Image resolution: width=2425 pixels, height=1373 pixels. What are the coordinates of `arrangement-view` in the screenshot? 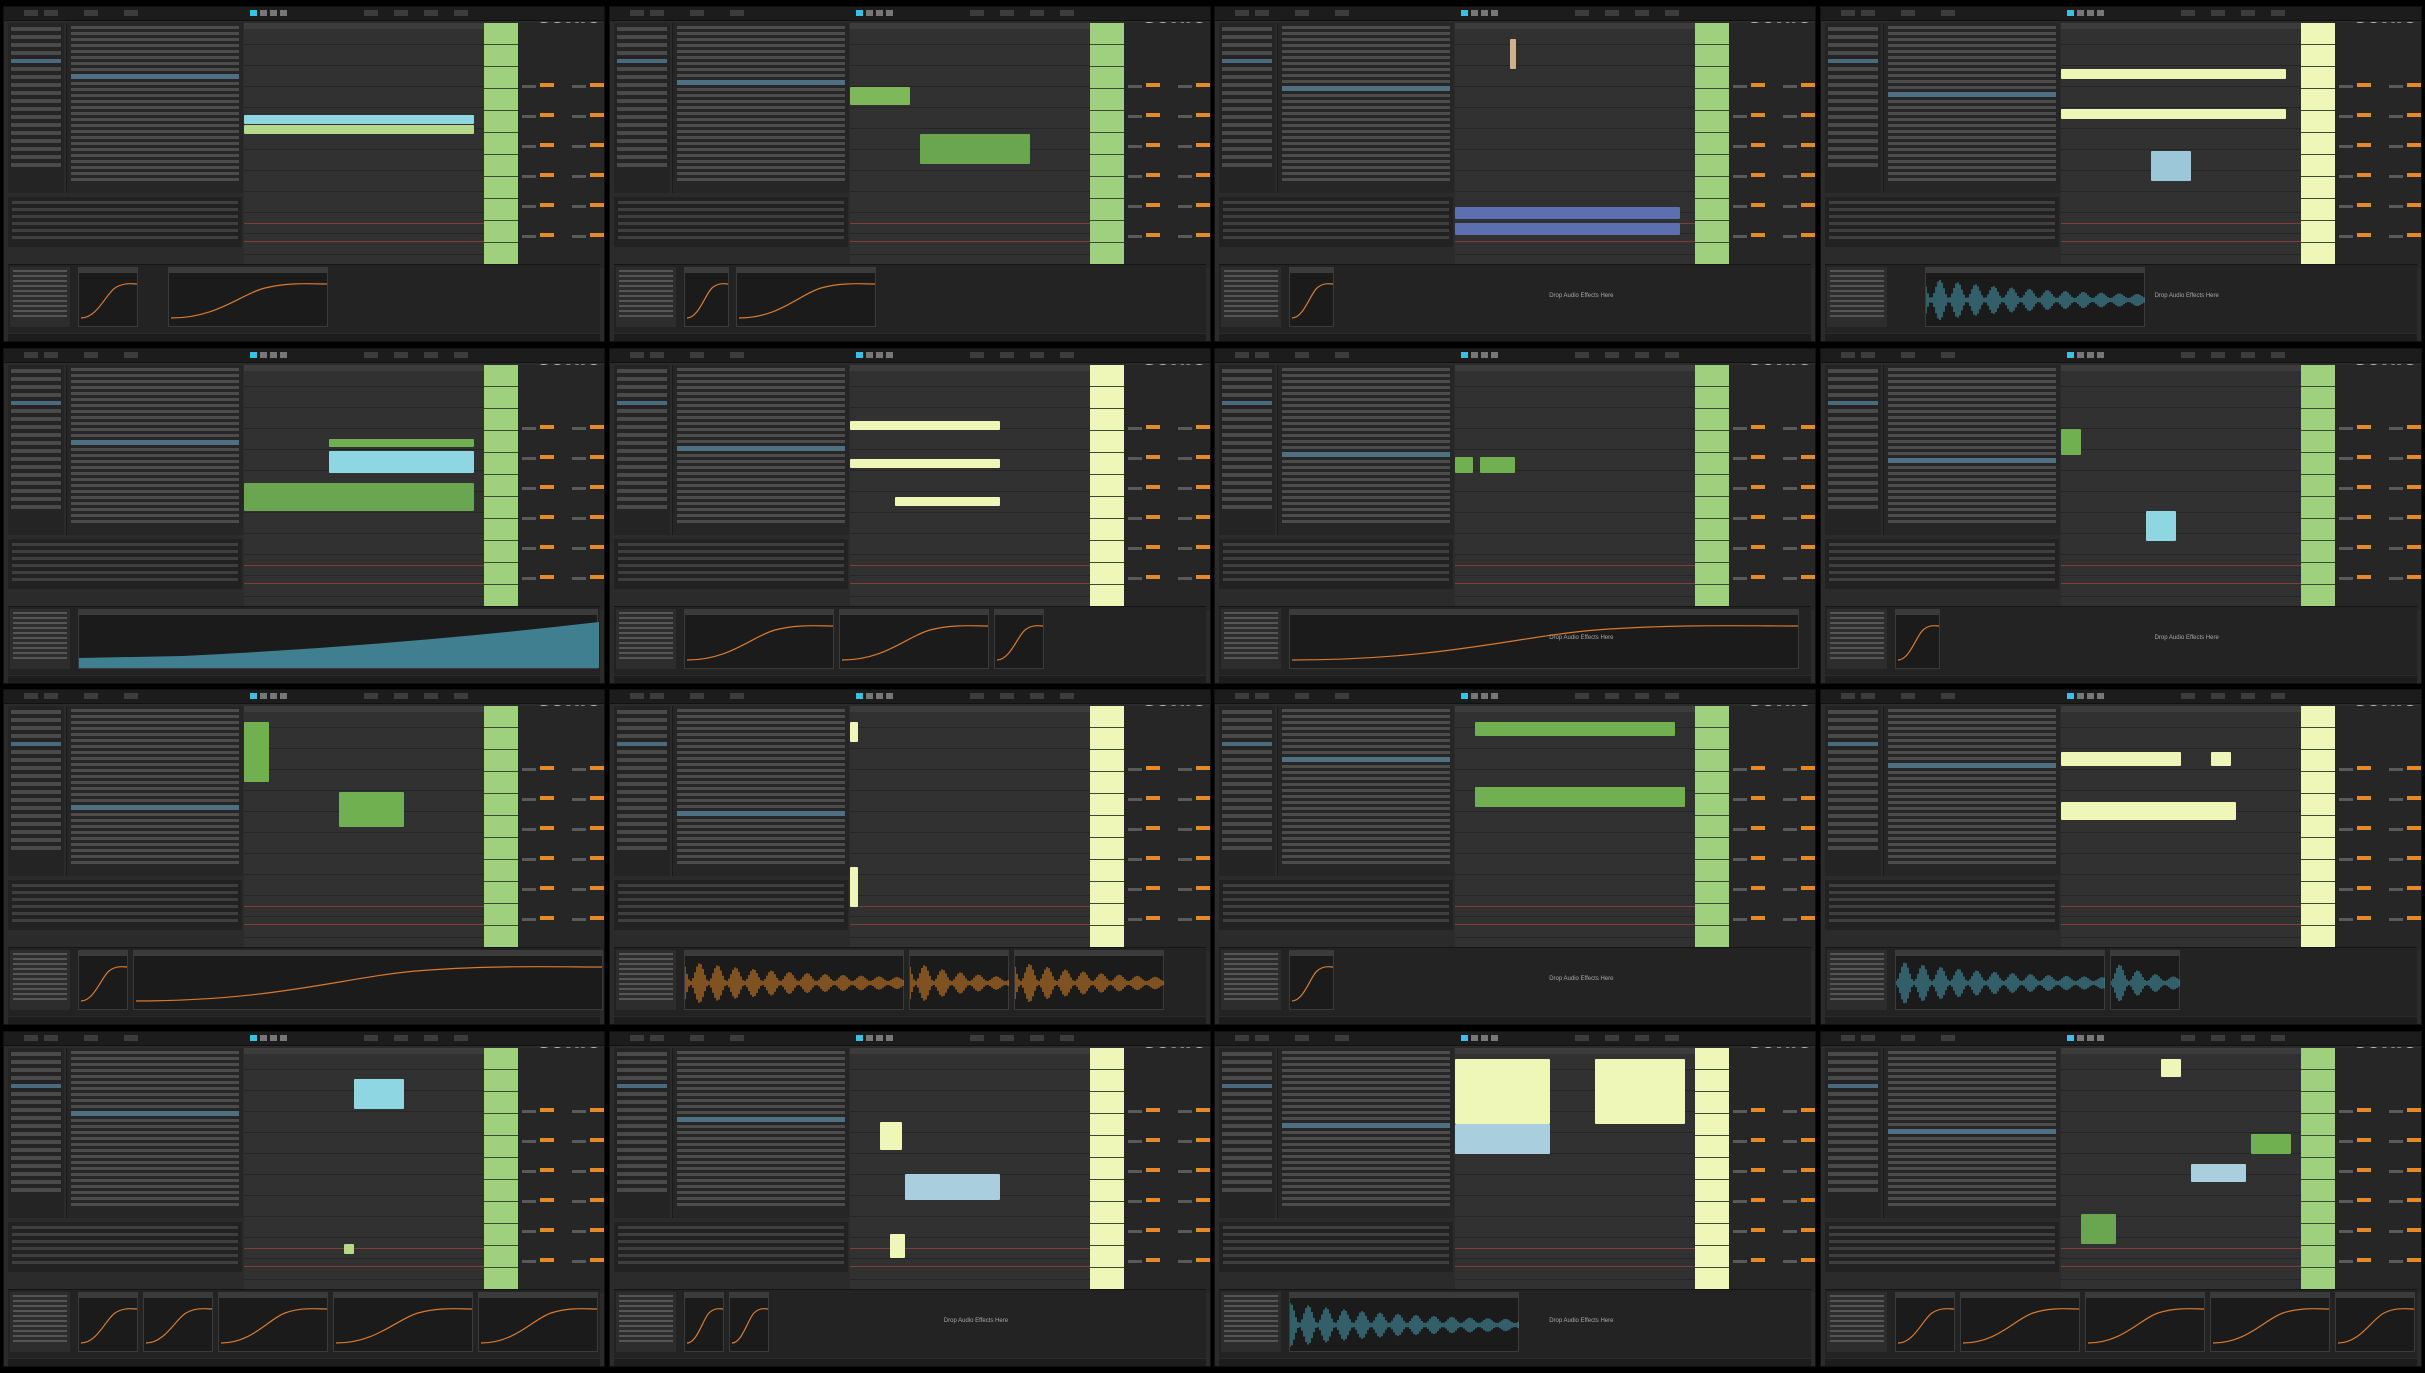 It's located at (1575, 1171).